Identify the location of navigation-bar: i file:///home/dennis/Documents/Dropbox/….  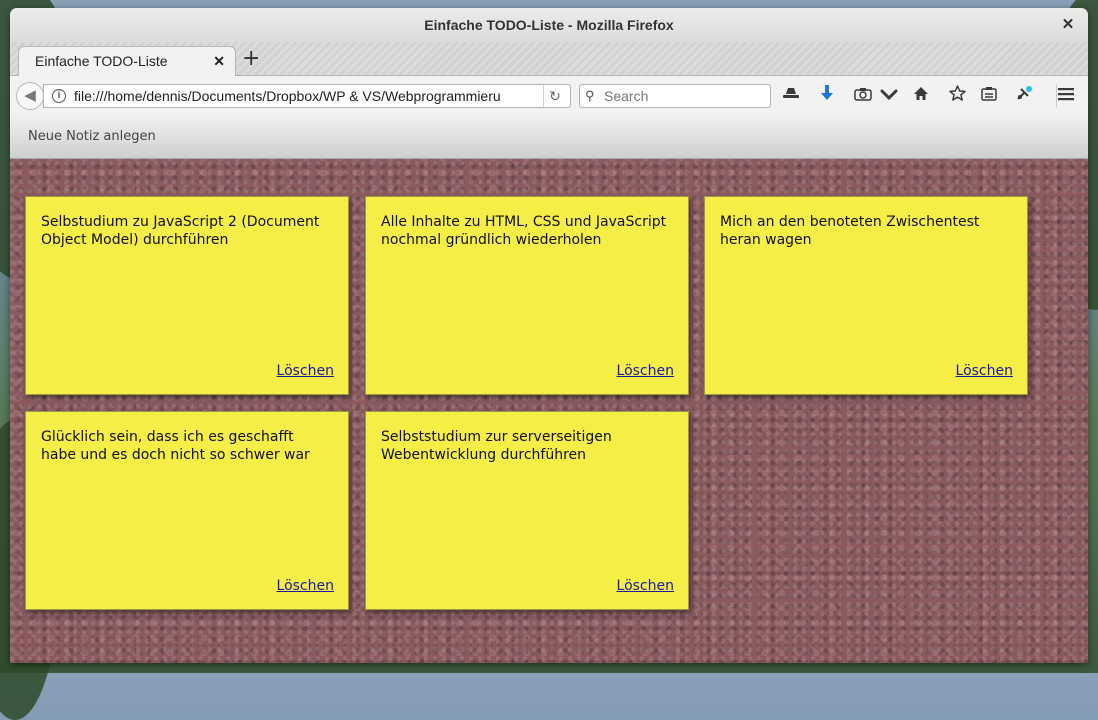
(549, 96).